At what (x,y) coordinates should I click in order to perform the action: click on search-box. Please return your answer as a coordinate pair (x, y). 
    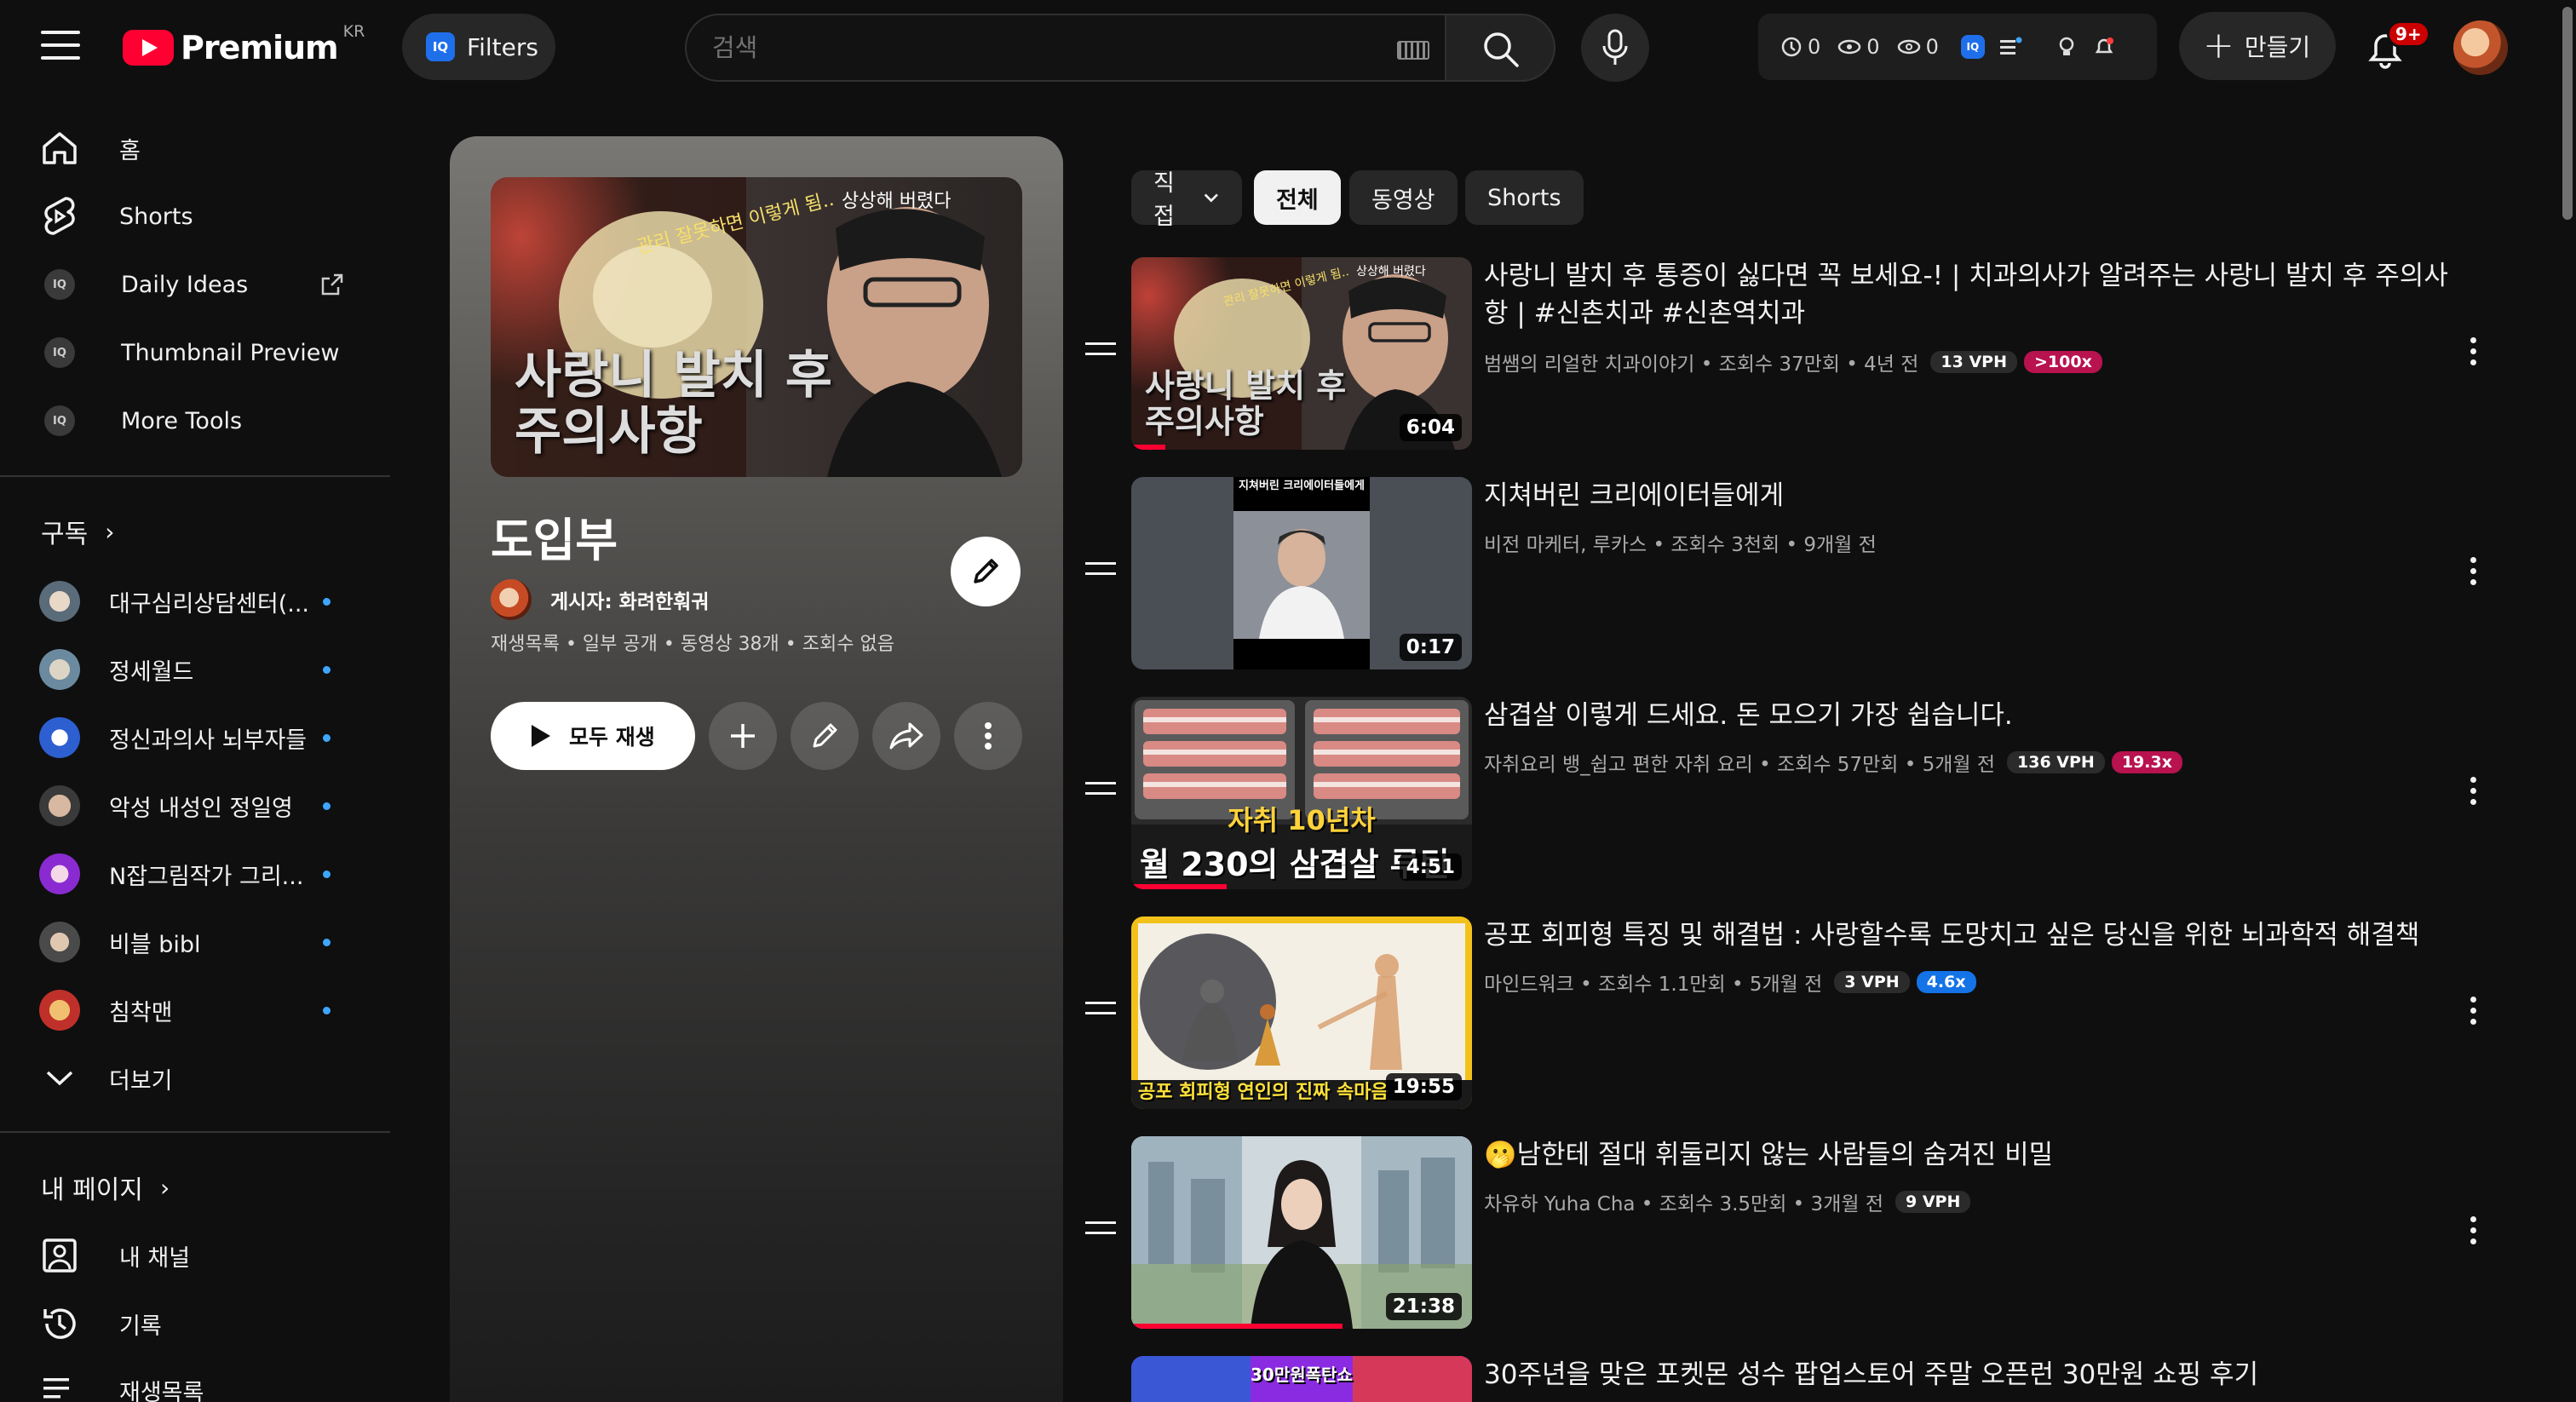
    Looking at the image, I should click on (1065, 48).